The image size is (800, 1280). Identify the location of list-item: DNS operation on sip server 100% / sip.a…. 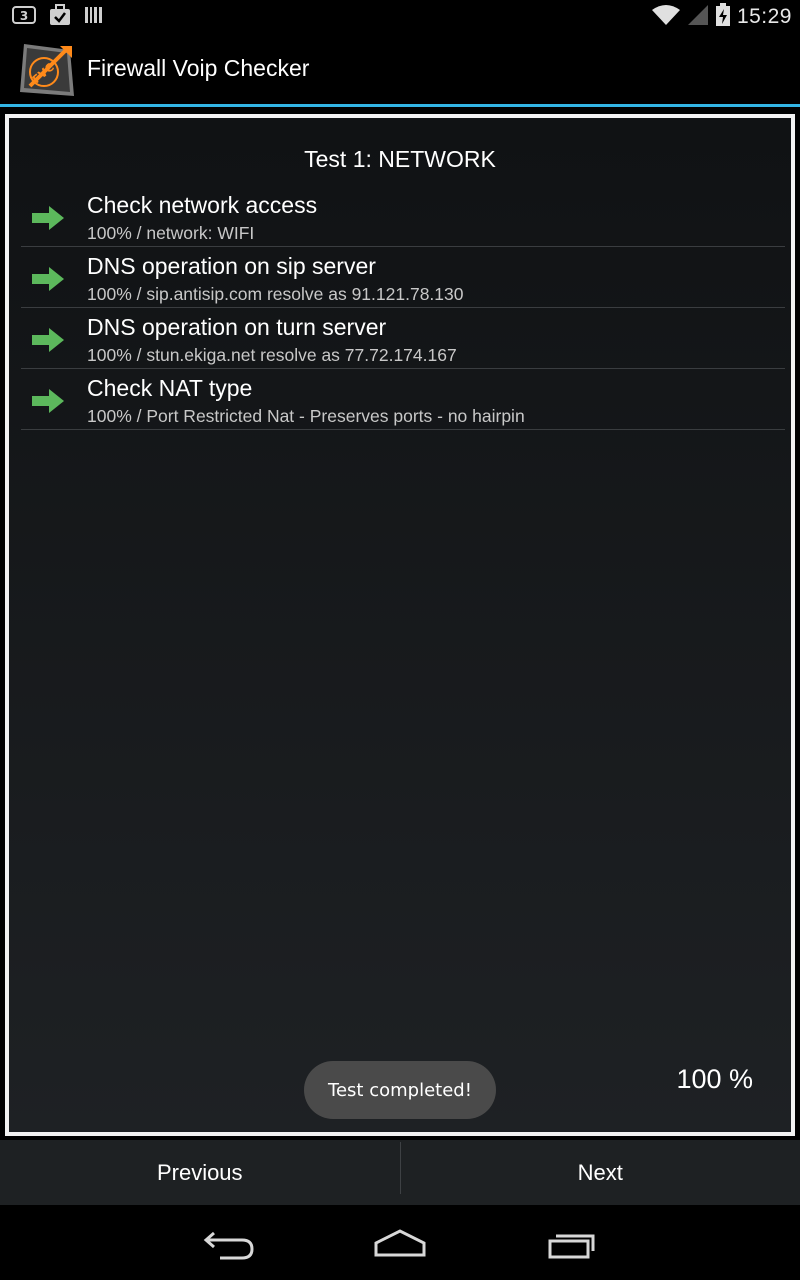
(403, 277).